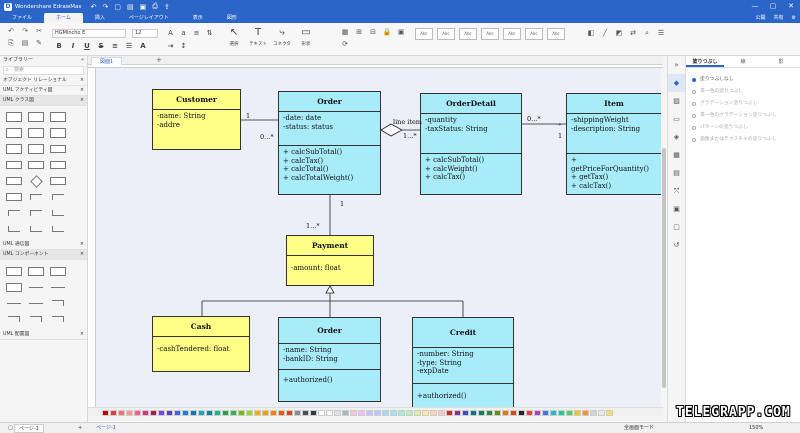  I want to click on bold-icon: B, so click(59, 46).